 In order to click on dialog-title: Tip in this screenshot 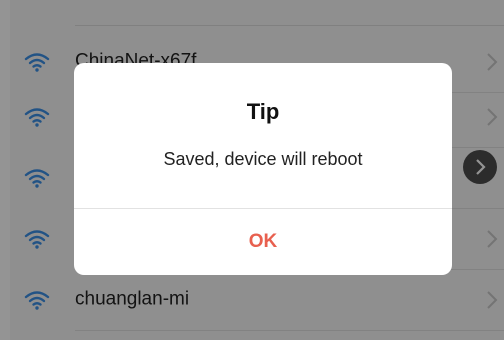, I will do `click(263, 111)`.